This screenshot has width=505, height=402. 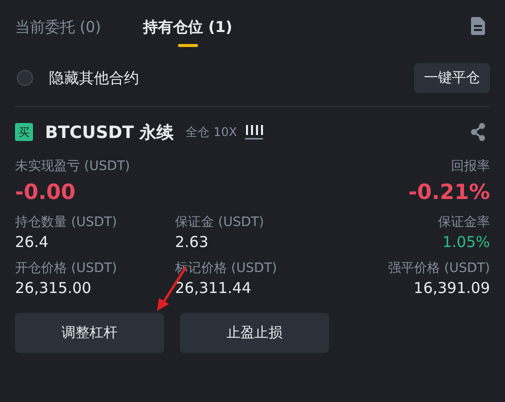 What do you see at coordinates (46, 192) in the screenshot?
I see `stat-value: -0.00` at bounding box center [46, 192].